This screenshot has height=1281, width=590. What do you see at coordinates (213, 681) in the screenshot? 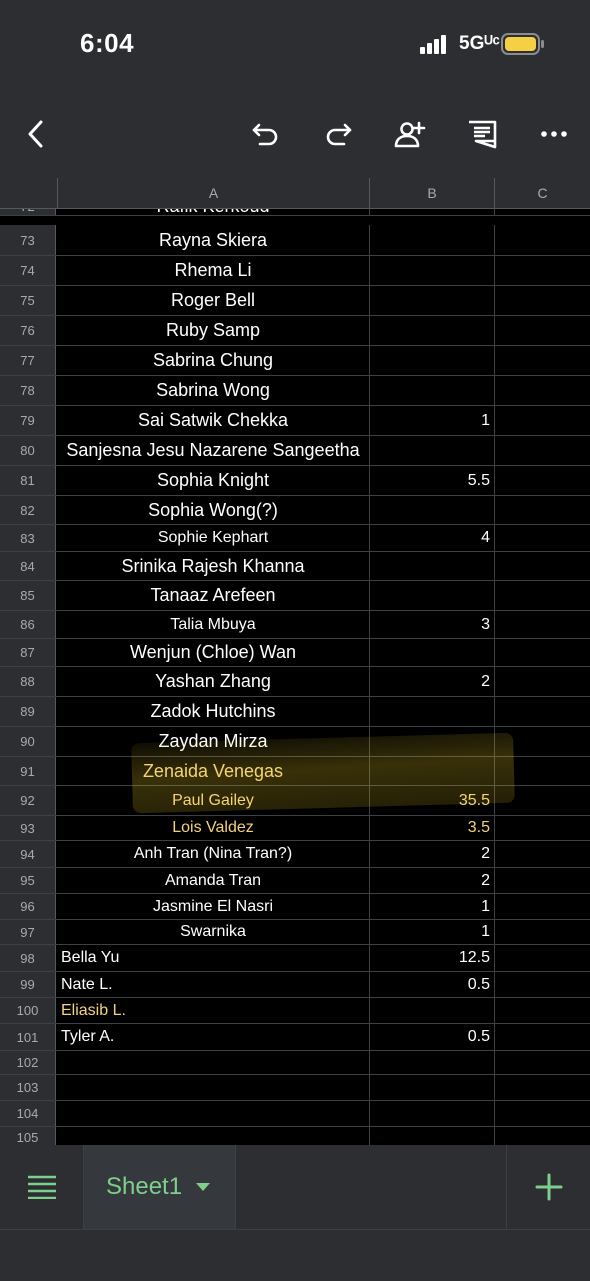
I see `cell-a: Yashan Zhang` at bounding box center [213, 681].